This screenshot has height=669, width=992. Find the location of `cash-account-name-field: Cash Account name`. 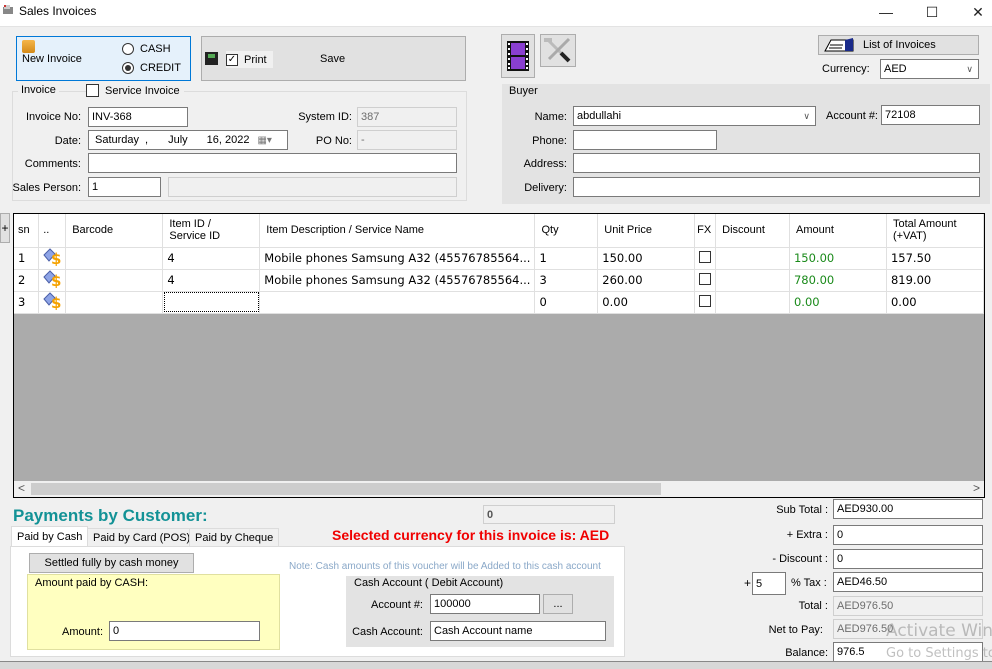

cash-account-name-field: Cash Account name is located at coordinates (518, 631).